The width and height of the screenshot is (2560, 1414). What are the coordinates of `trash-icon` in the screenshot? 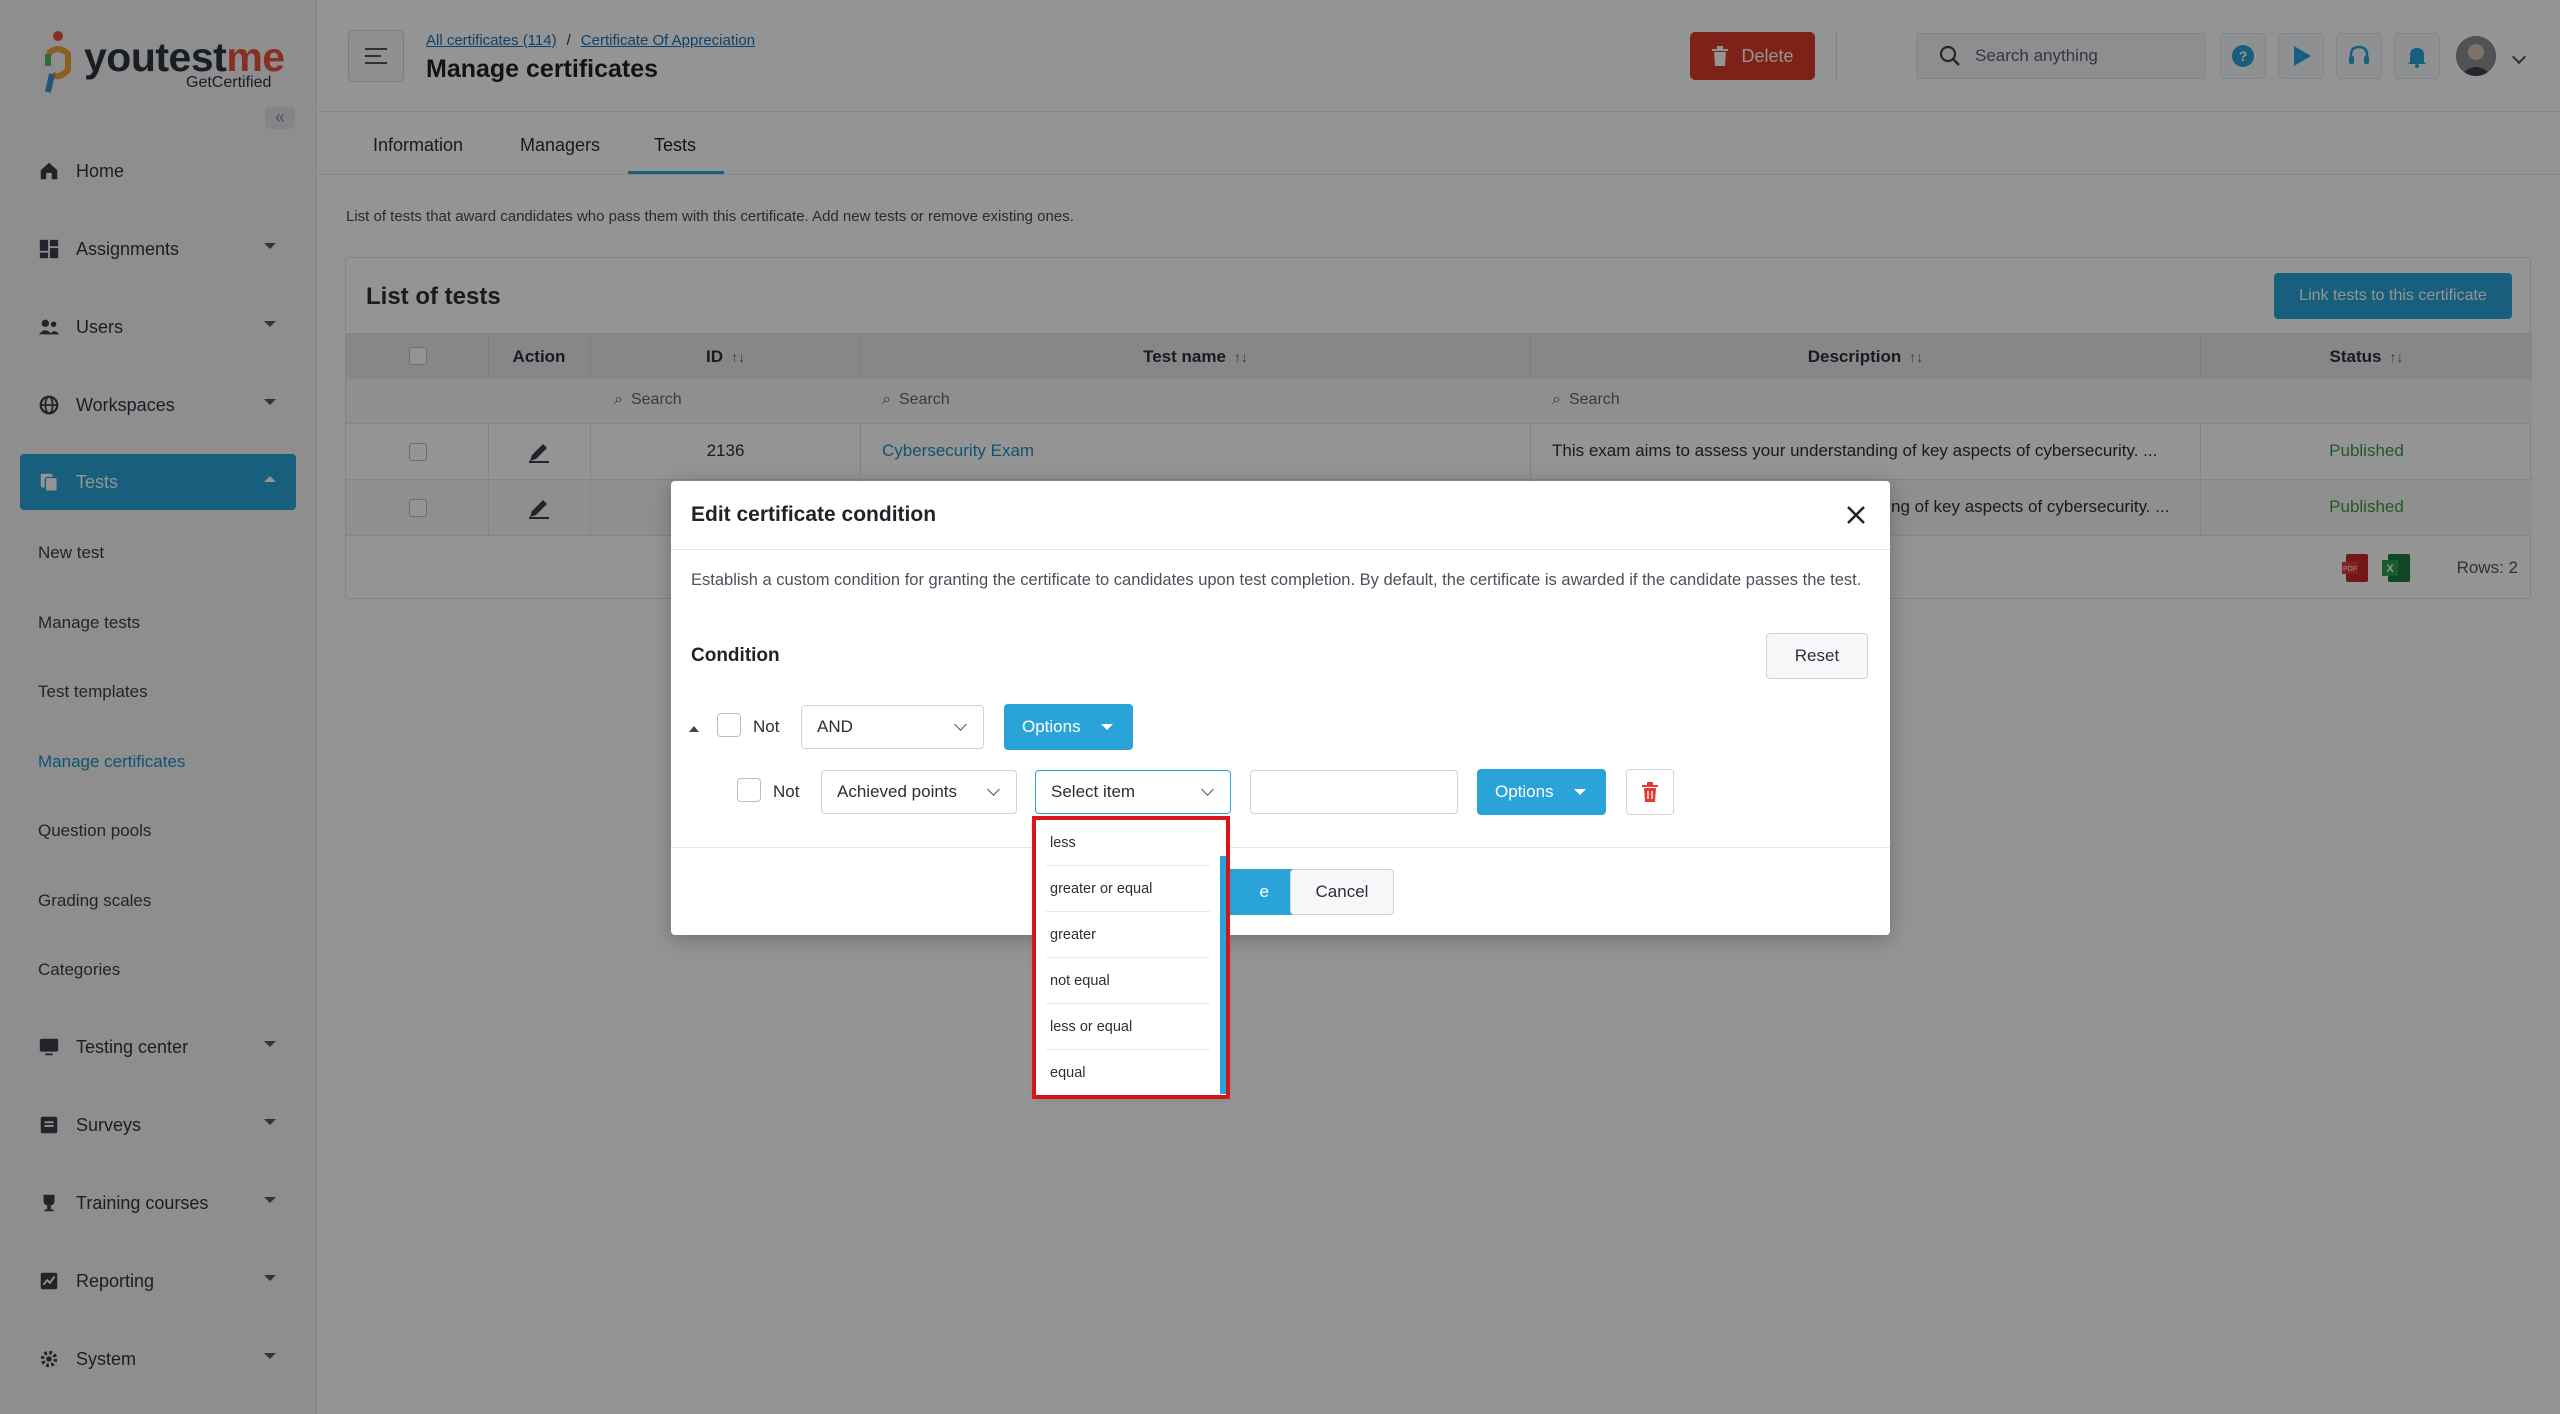 It's located at (1650, 792).